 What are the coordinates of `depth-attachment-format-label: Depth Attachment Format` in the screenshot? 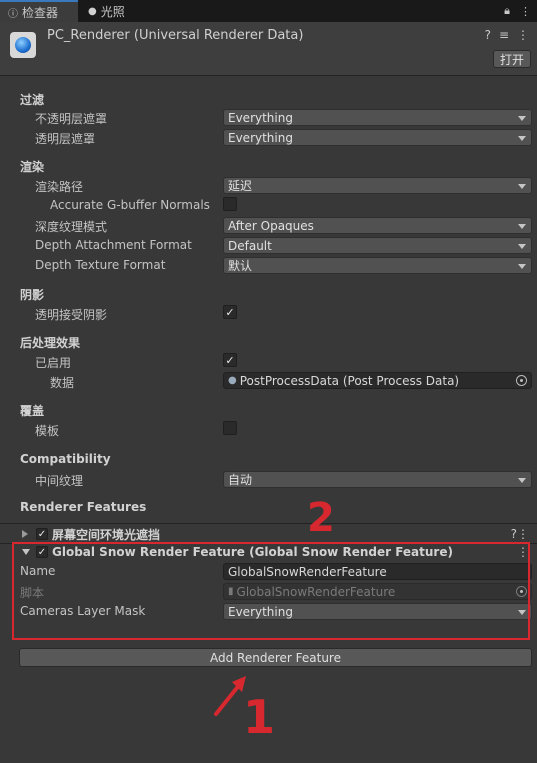 It's located at (113, 245).